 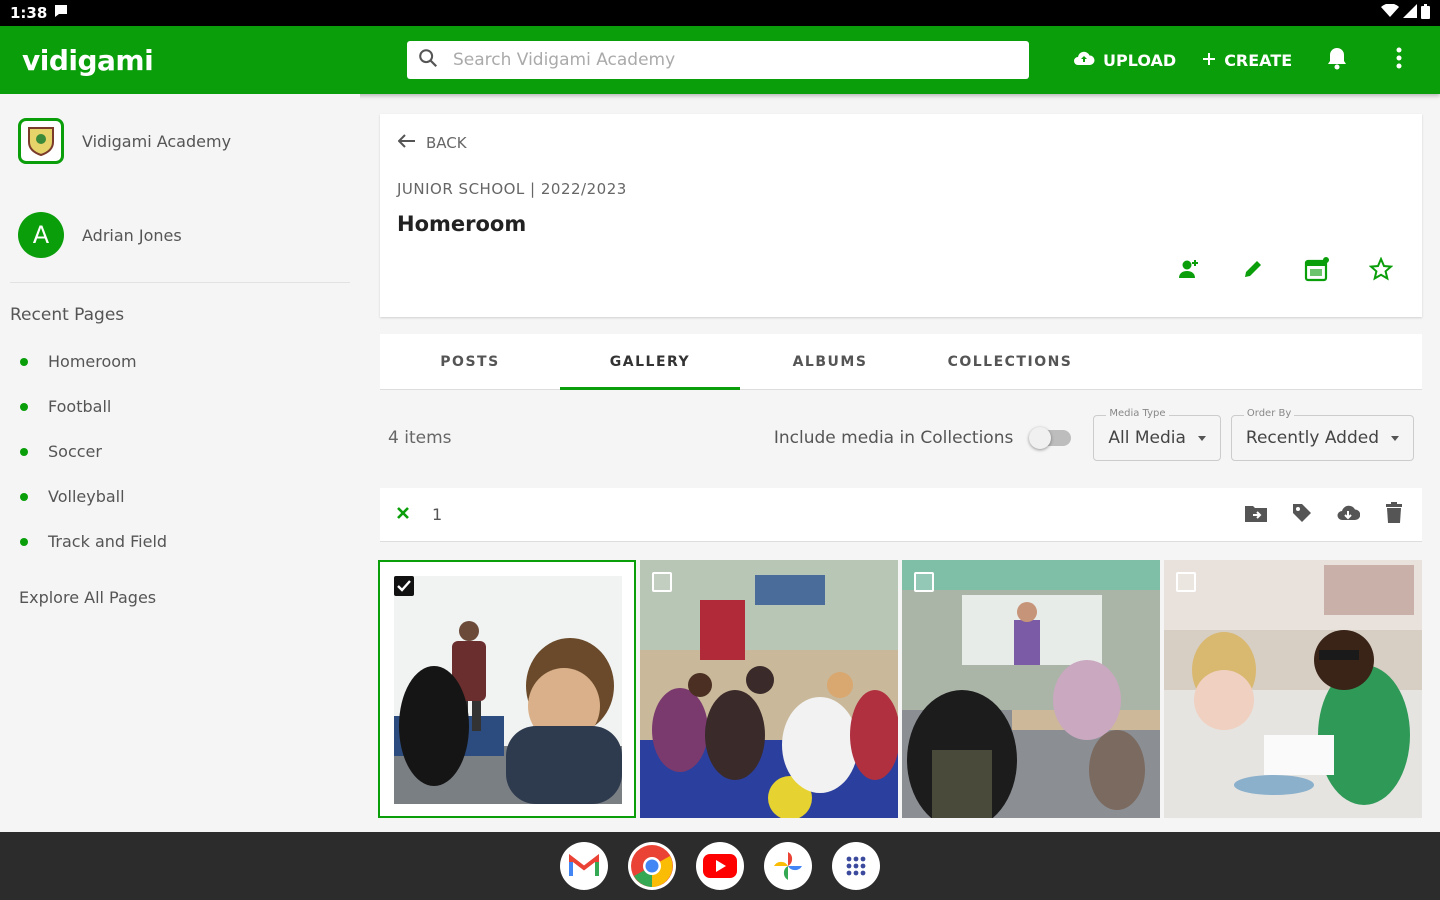 I want to click on app-launcher-icon, so click(x=856, y=866).